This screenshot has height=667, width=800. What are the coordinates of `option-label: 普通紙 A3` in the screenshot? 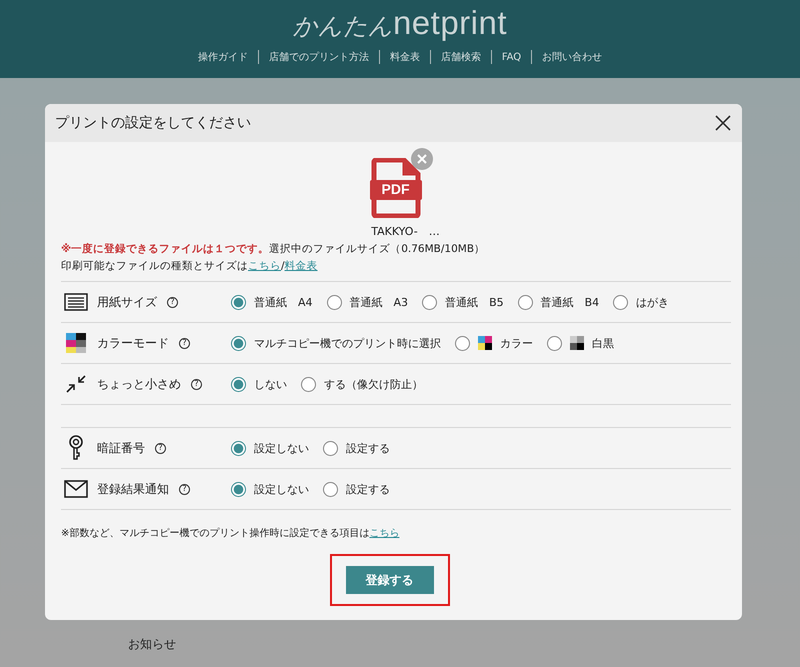 It's located at (379, 302).